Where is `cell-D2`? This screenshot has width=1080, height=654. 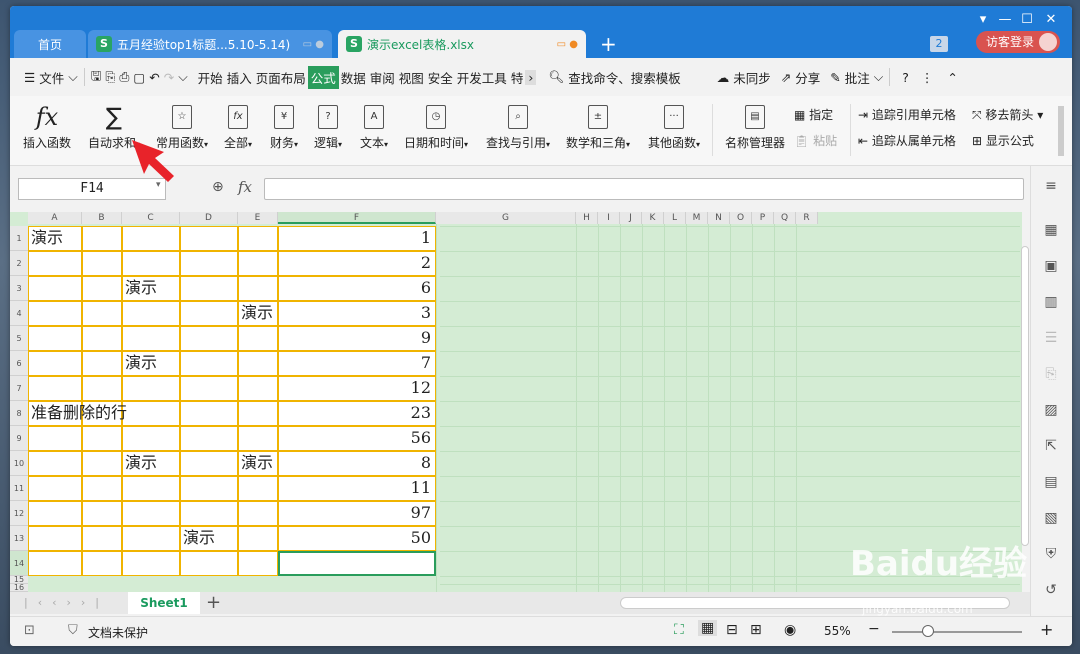 cell-D2 is located at coordinates (209, 263).